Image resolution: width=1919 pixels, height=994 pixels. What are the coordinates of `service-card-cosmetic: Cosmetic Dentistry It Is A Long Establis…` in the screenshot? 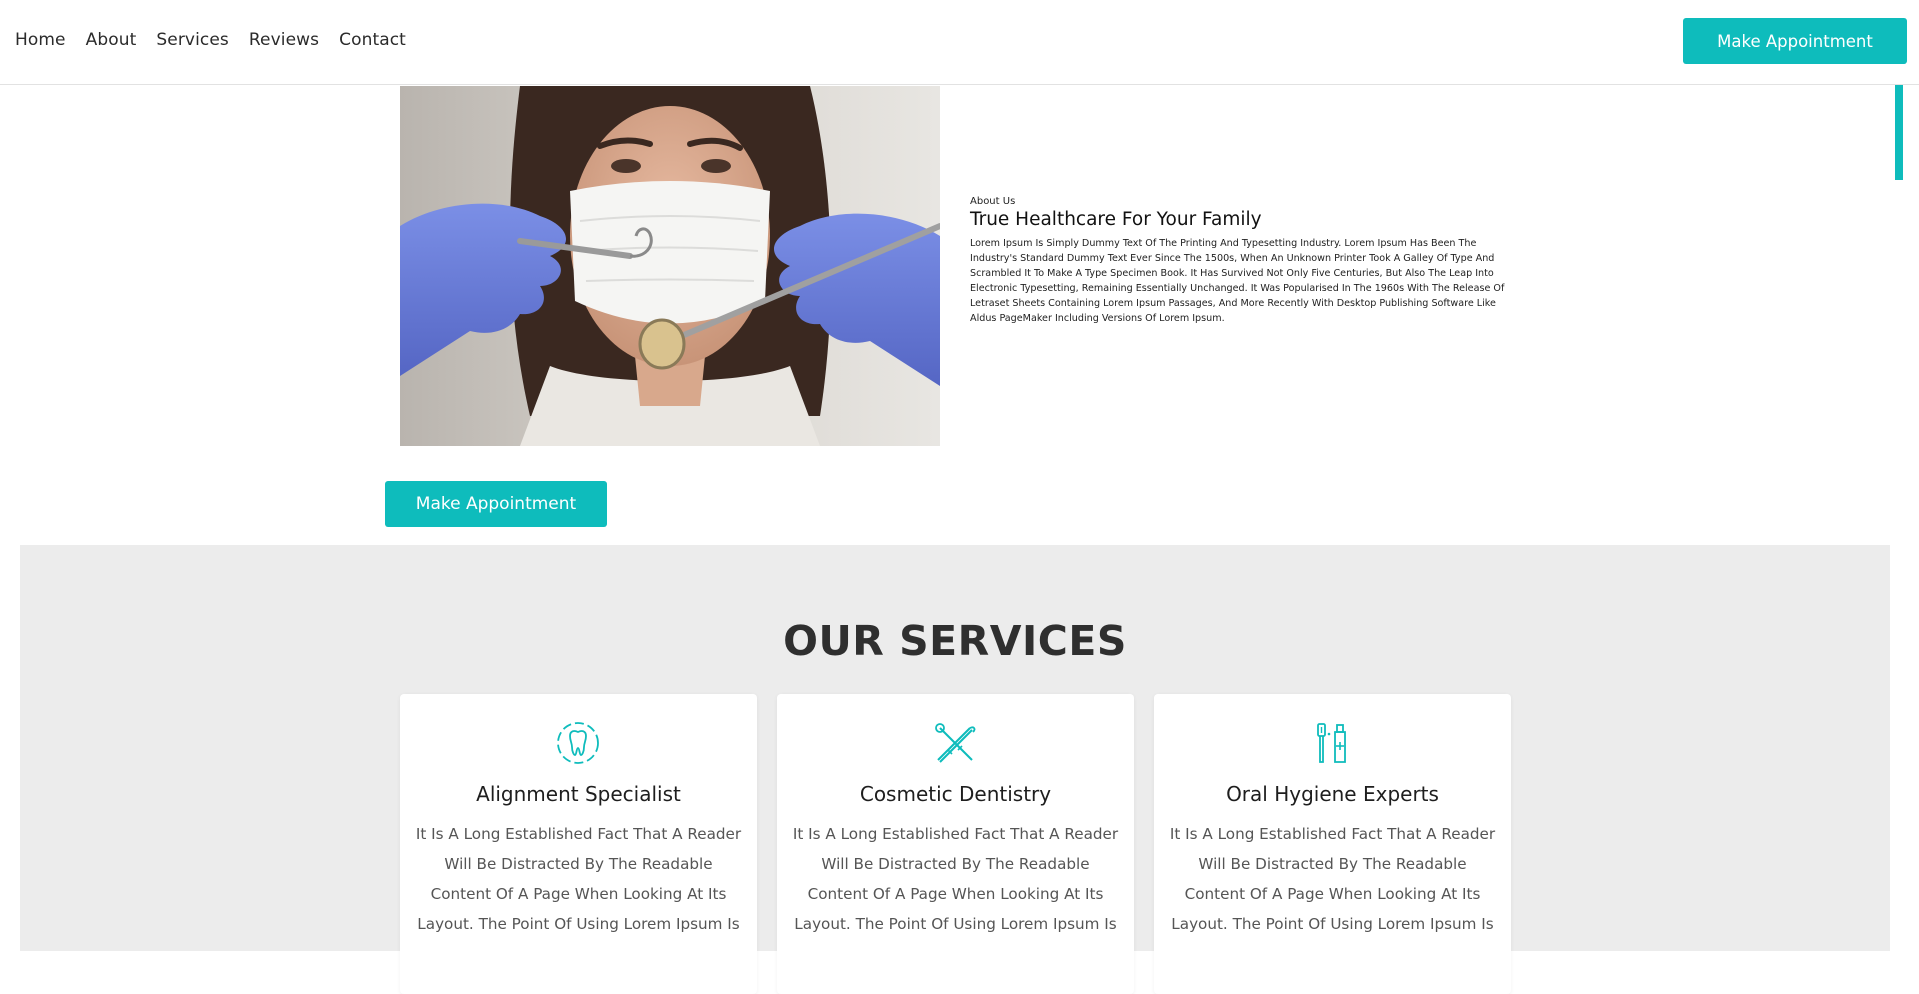 It's located at (955, 844).